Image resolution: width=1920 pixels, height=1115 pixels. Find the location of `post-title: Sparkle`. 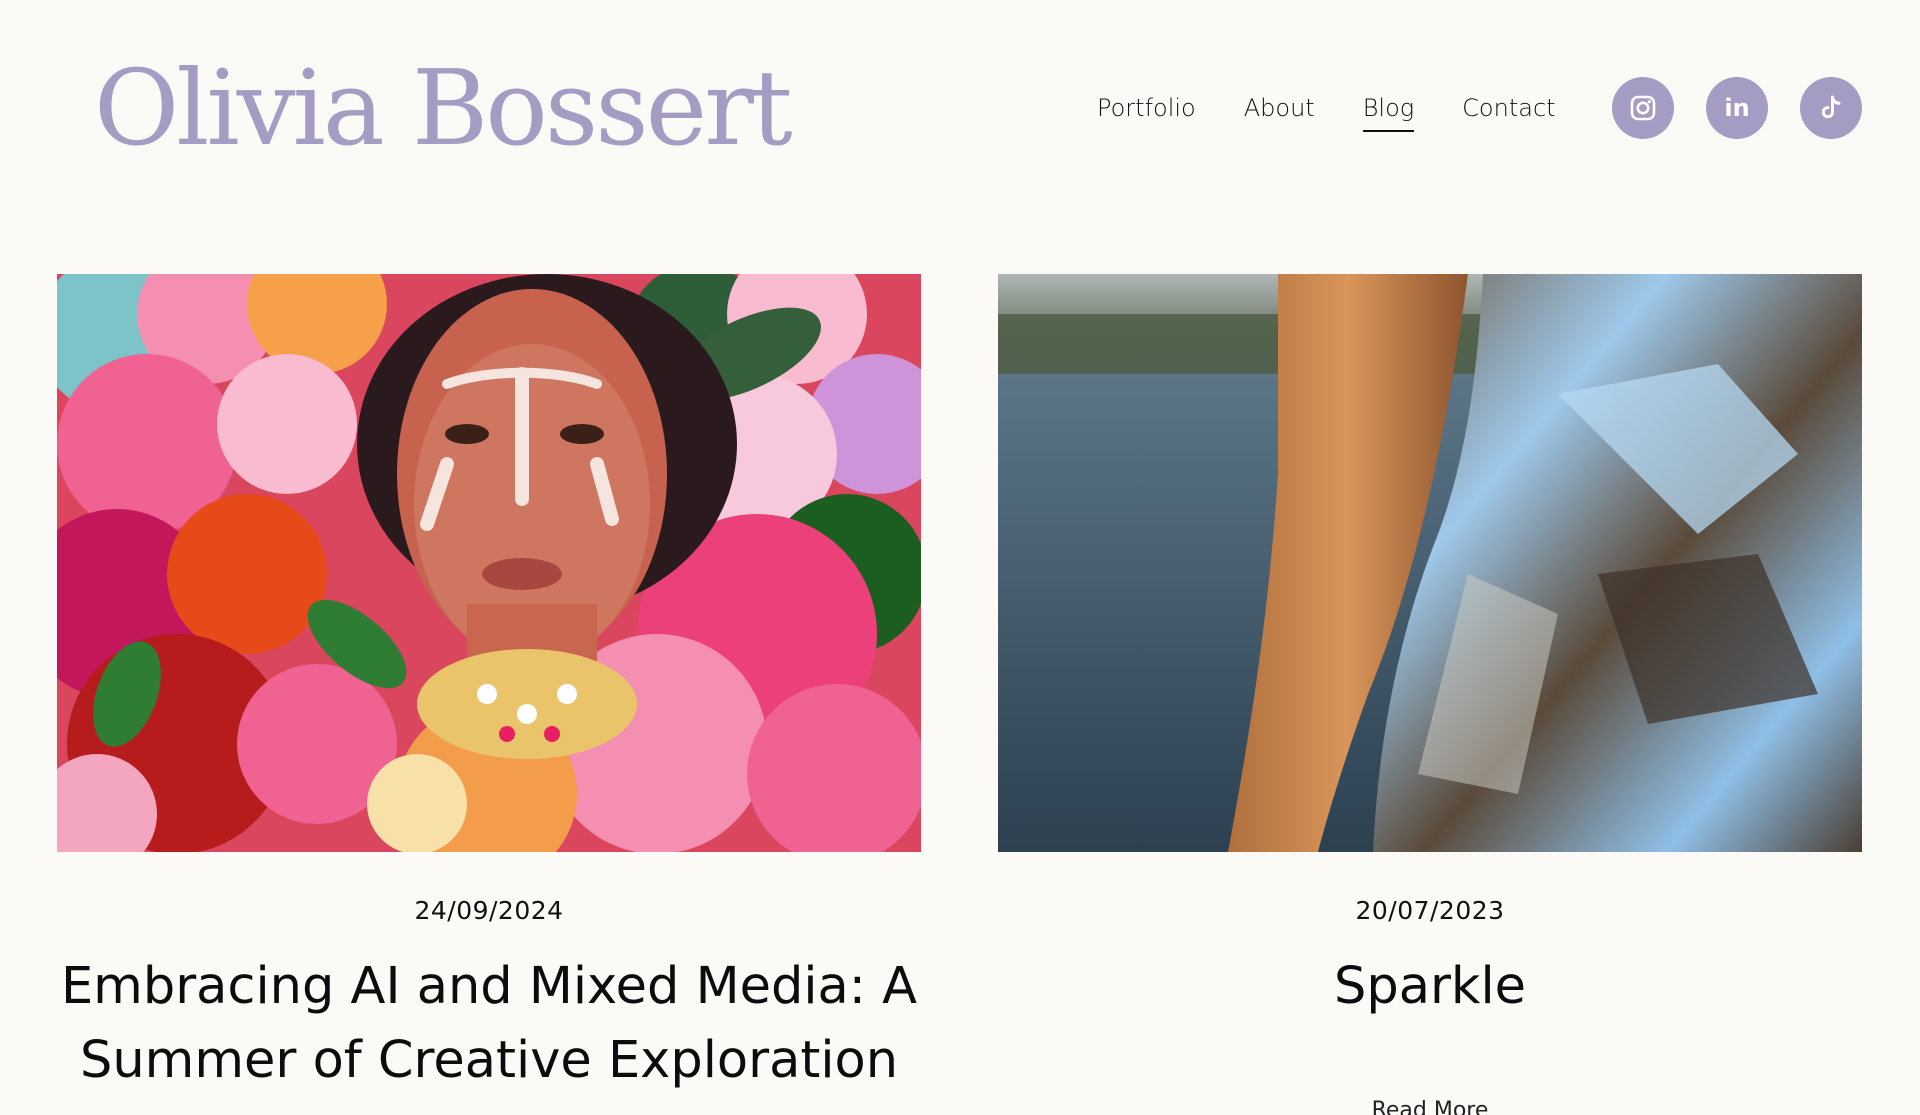

post-title: Sparkle is located at coordinates (1430, 987).